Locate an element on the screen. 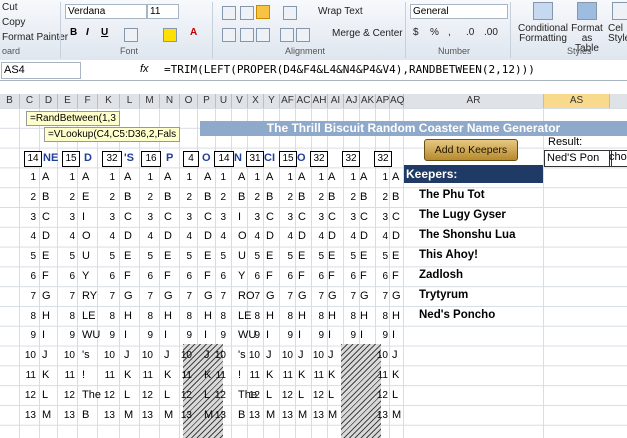 The width and height of the screenshot is (627, 438). table-row-letter: WU is located at coordinates (91, 335).